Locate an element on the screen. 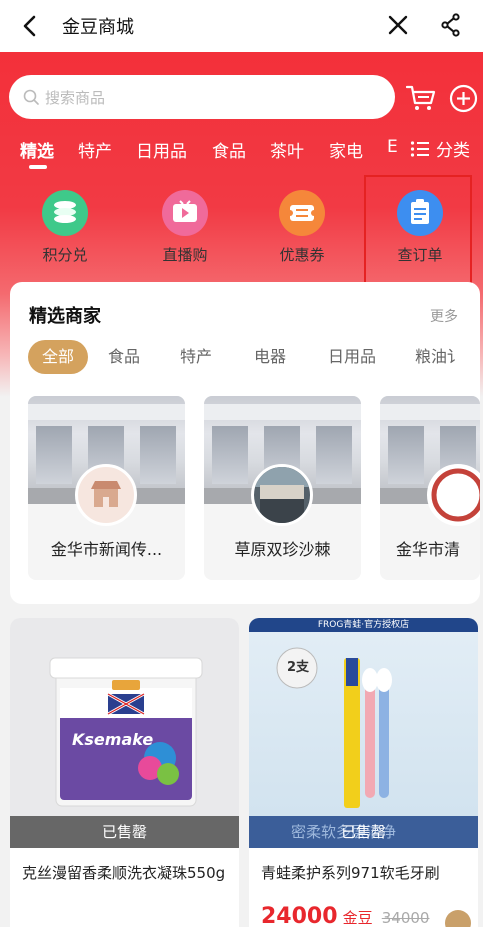 The height and width of the screenshot is (927, 483). filter-chip-specialty: 特产 is located at coordinates (196, 355).